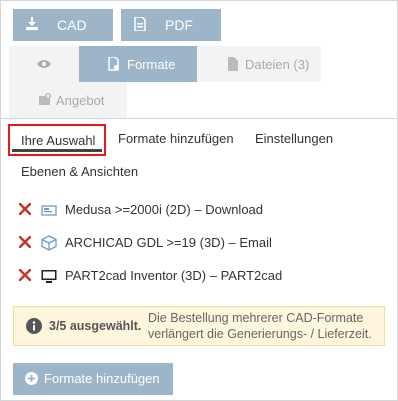 Image resolution: width=398 pixels, height=401 pixels. What do you see at coordinates (79, 171) in the screenshot?
I see `subtab-ebenen-ansichten: Ebenen & Ansichten` at bounding box center [79, 171].